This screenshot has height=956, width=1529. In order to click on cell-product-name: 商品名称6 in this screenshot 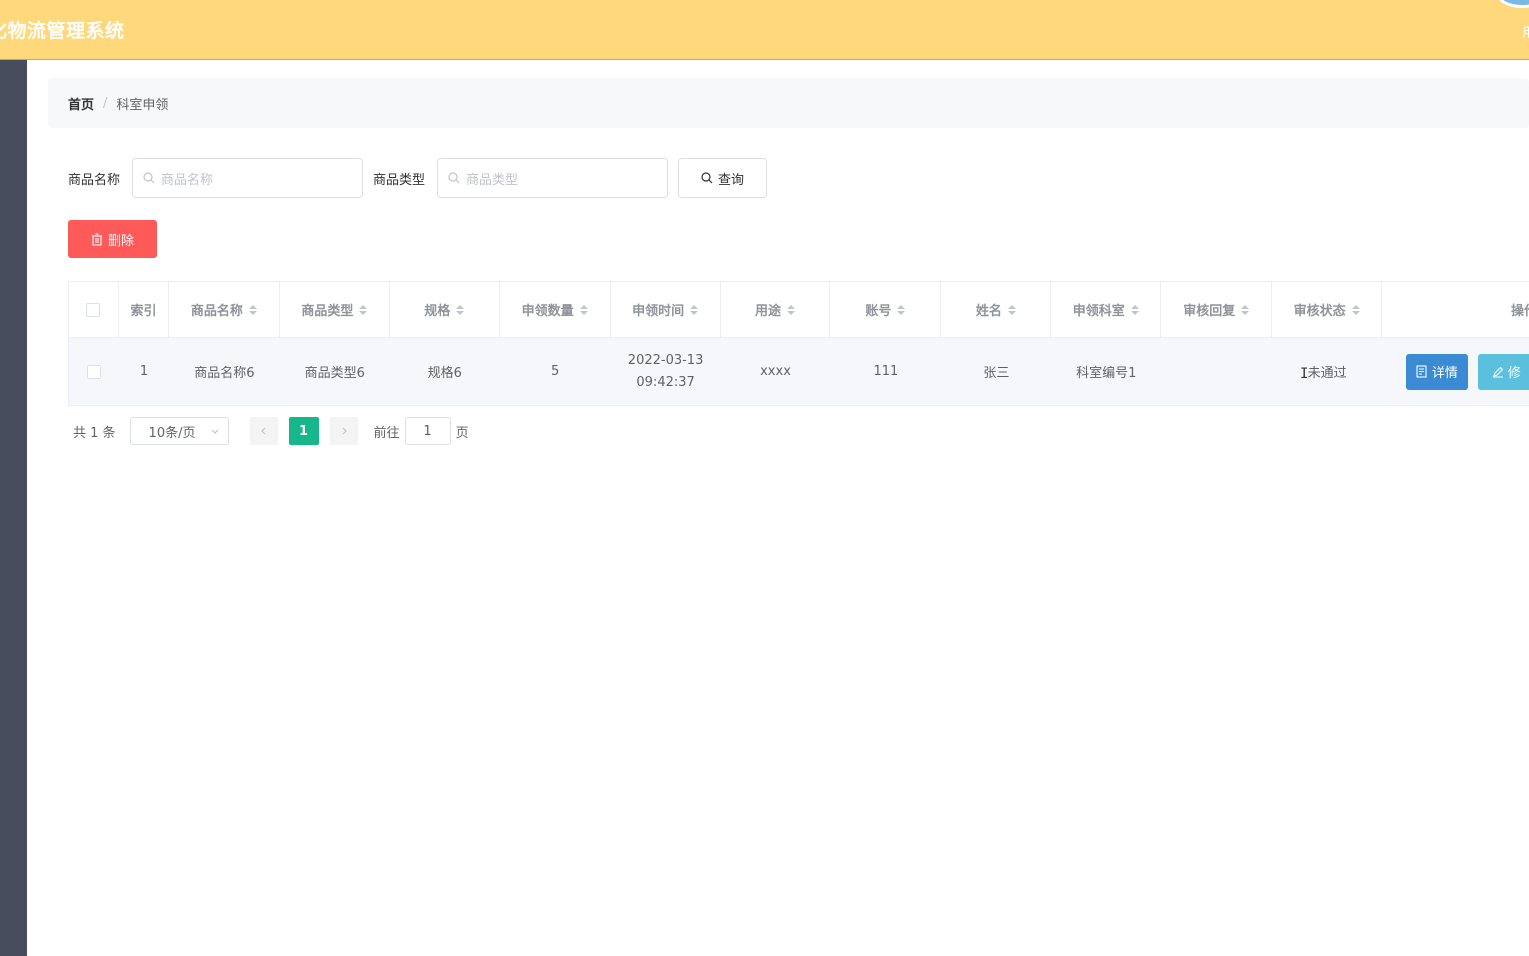, I will do `click(224, 373)`.